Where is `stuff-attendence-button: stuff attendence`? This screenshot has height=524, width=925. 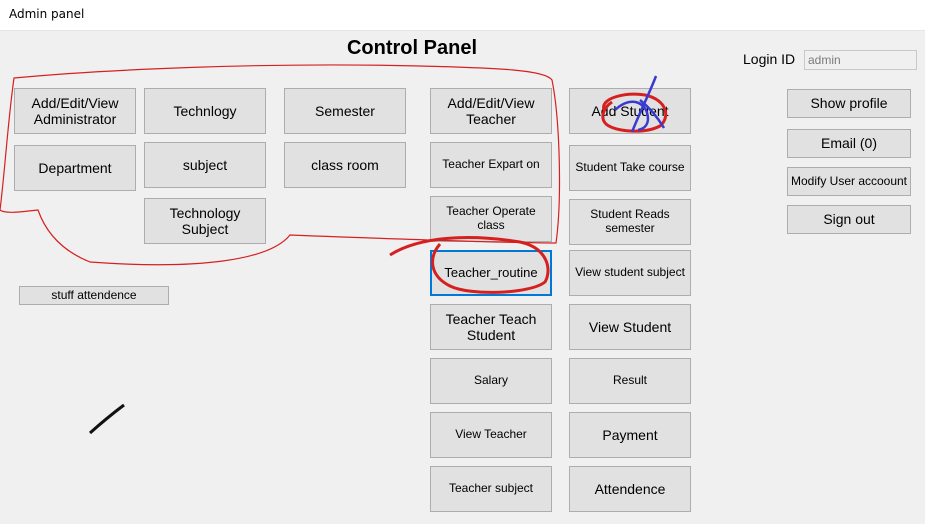
stuff-attendence-button: stuff attendence is located at coordinates (94, 295).